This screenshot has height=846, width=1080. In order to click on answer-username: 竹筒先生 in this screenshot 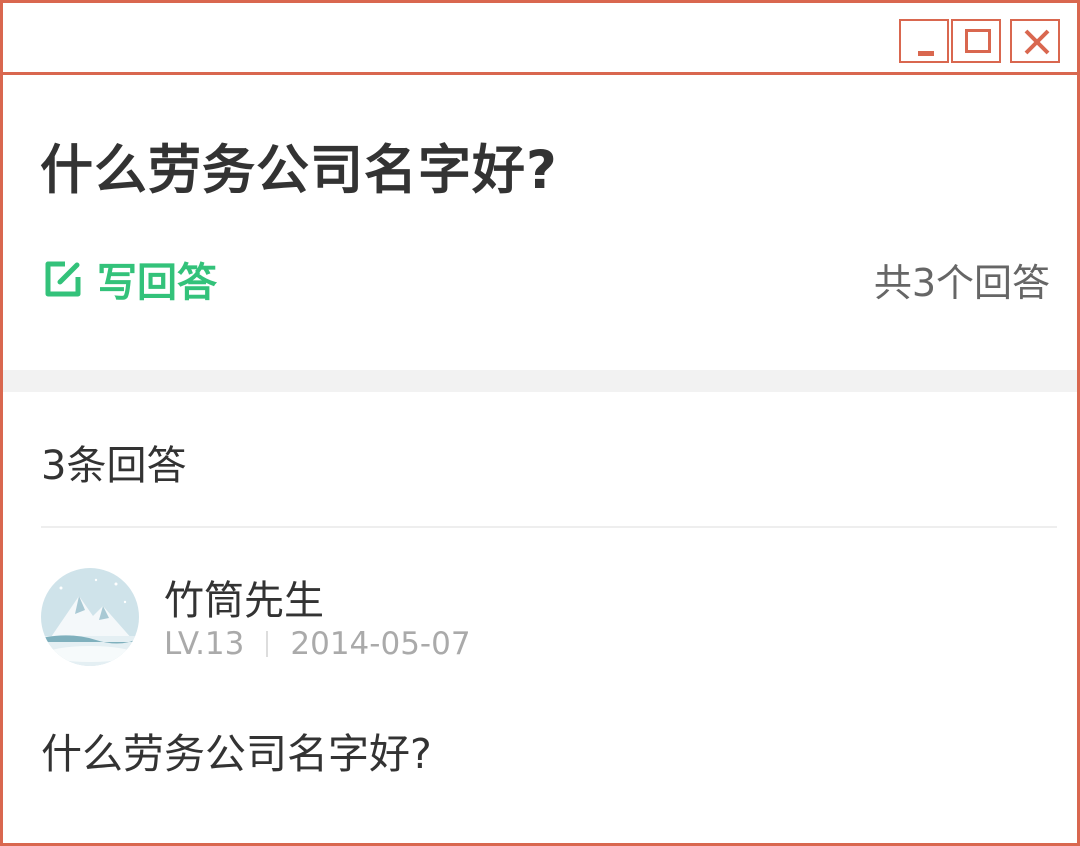, I will do `click(244, 597)`.